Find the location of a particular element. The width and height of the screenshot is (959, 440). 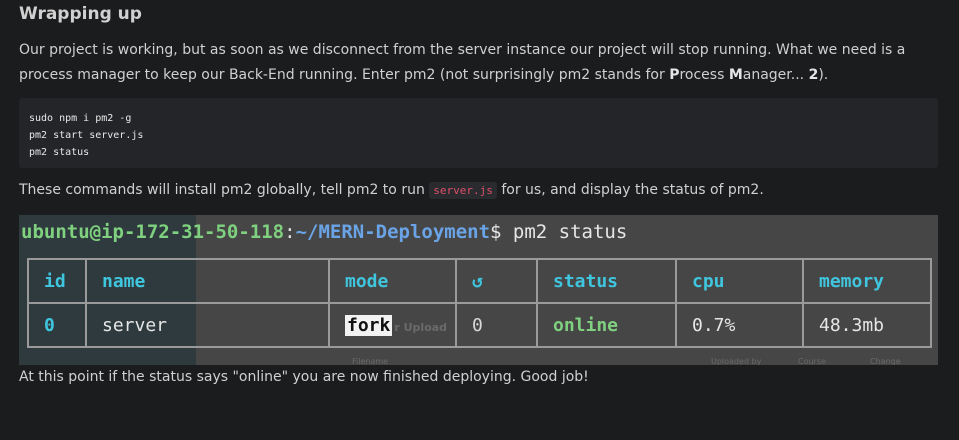

code-line: pm2 status is located at coordinates (59, 152).